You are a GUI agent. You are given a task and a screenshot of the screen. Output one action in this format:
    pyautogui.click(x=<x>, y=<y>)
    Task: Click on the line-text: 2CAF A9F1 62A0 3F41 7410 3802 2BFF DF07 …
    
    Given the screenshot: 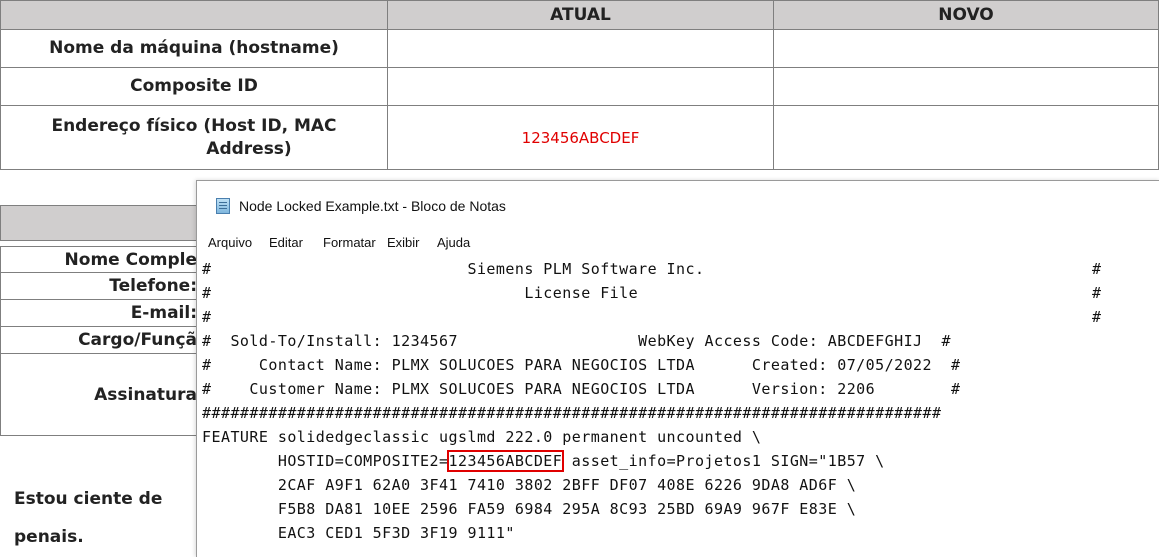 What is the action you would take?
    pyautogui.click(x=529, y=485)
    